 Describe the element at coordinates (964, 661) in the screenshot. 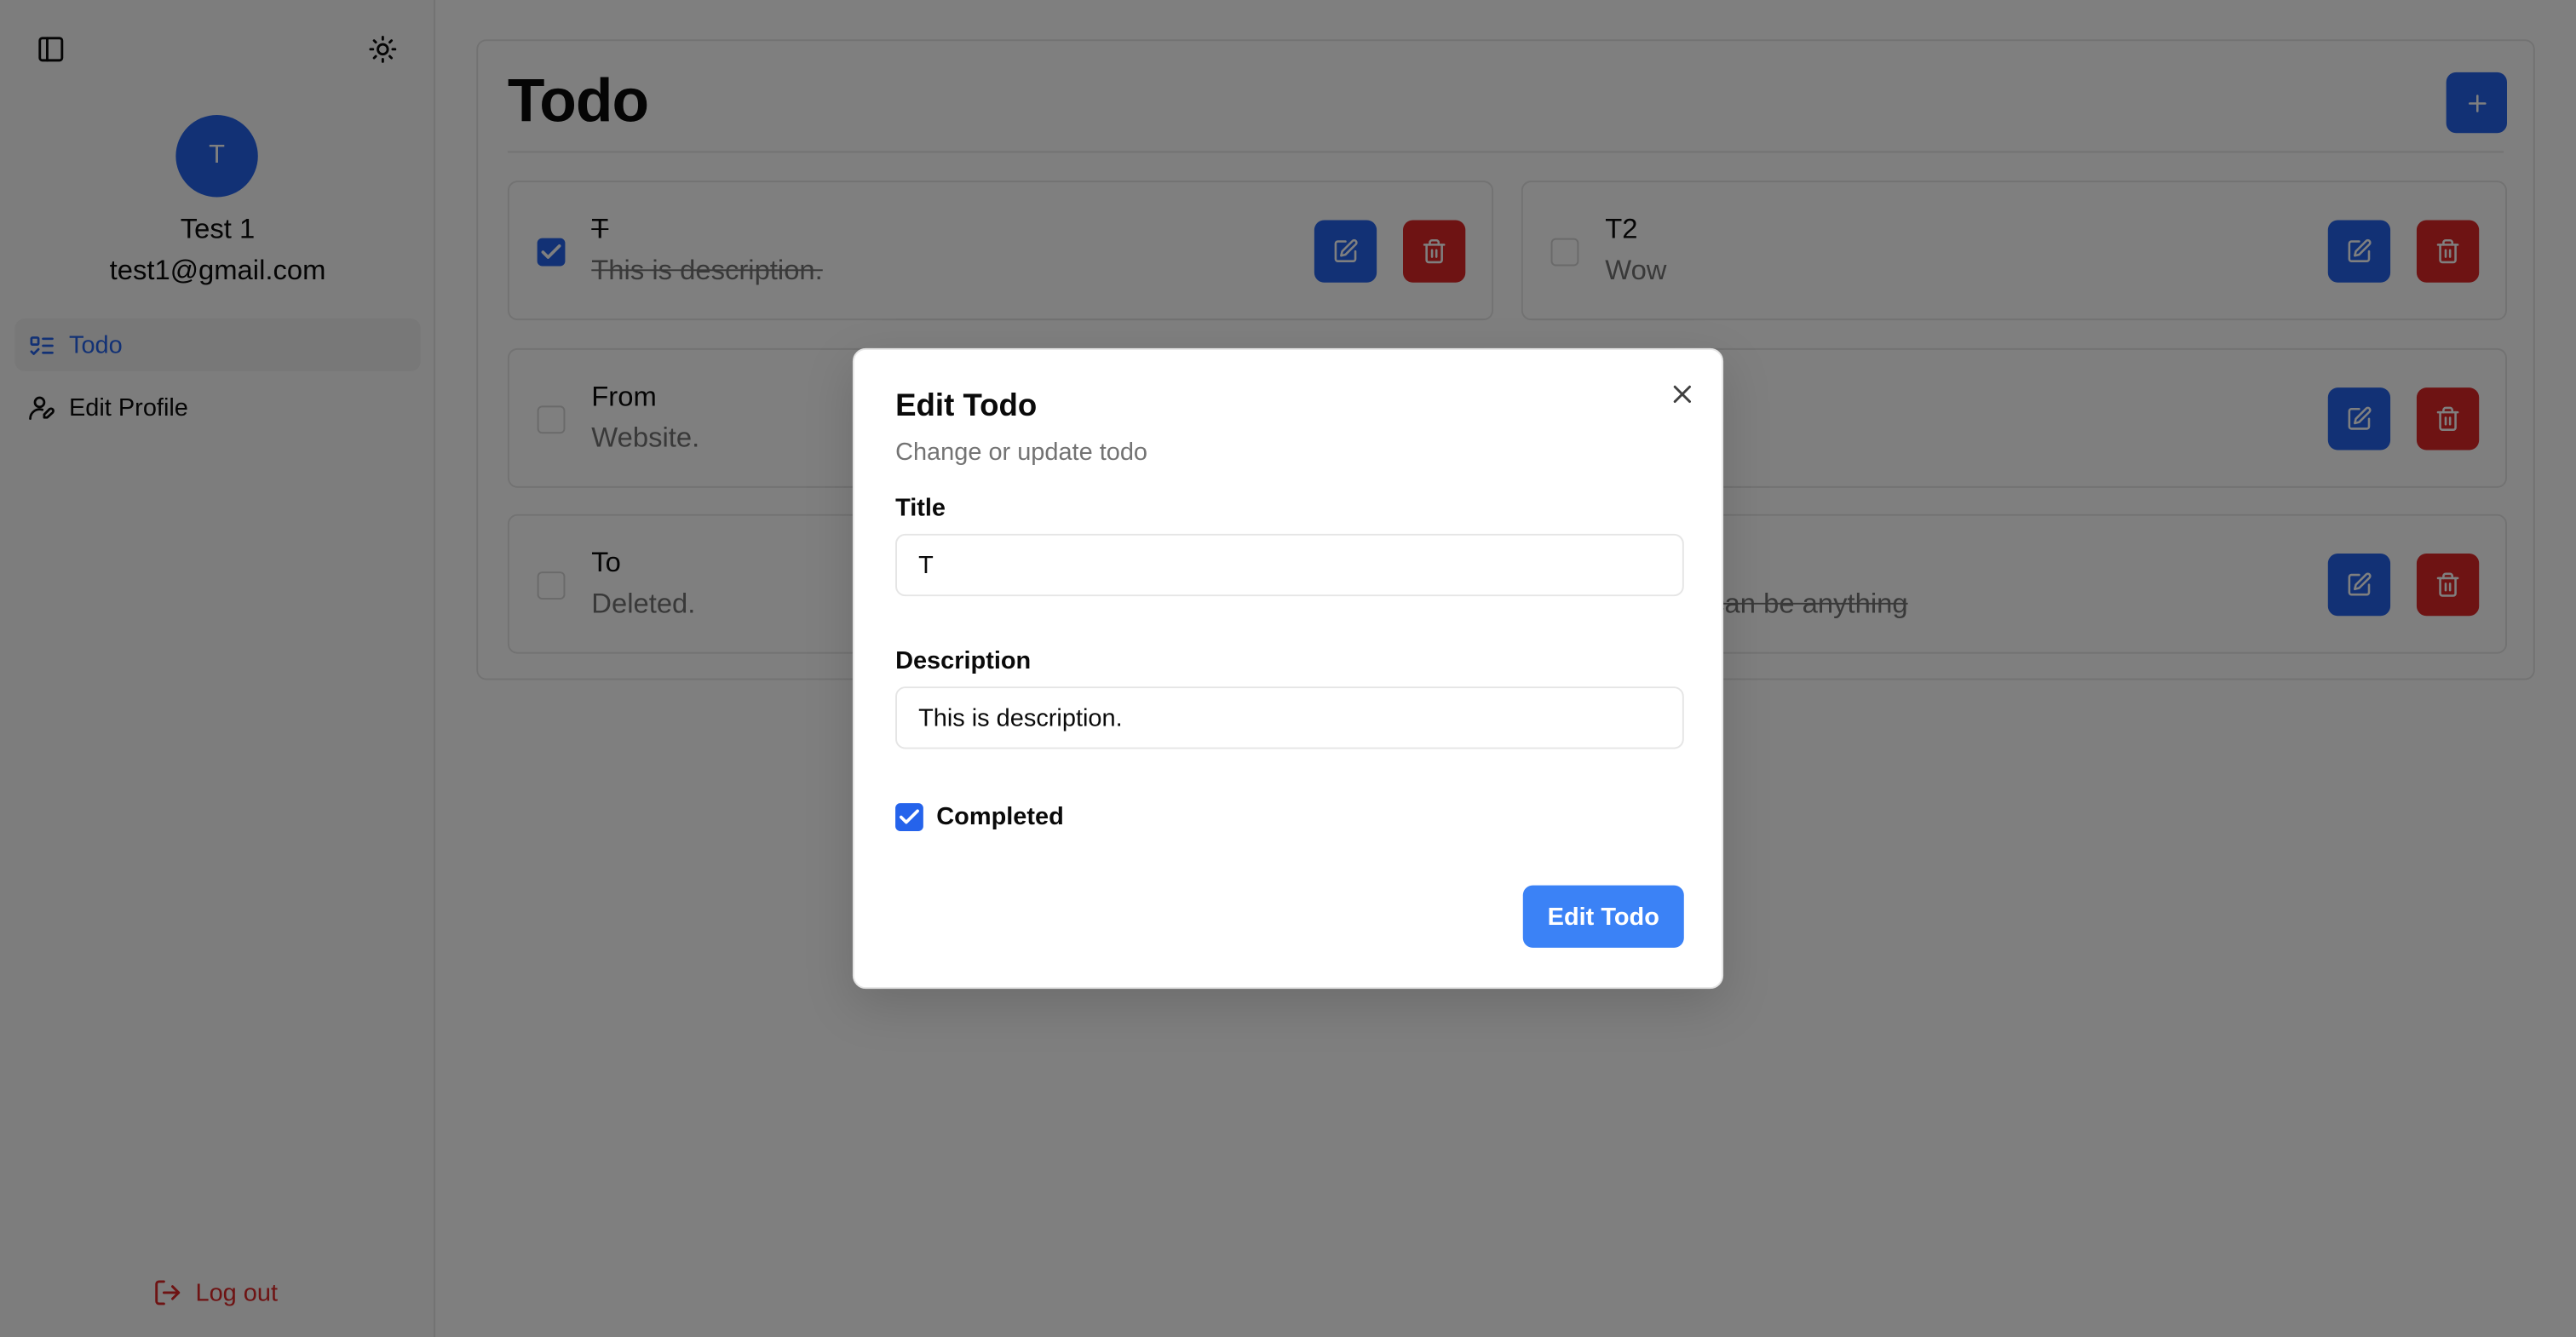

I see `description-field-label: Description` at that location.